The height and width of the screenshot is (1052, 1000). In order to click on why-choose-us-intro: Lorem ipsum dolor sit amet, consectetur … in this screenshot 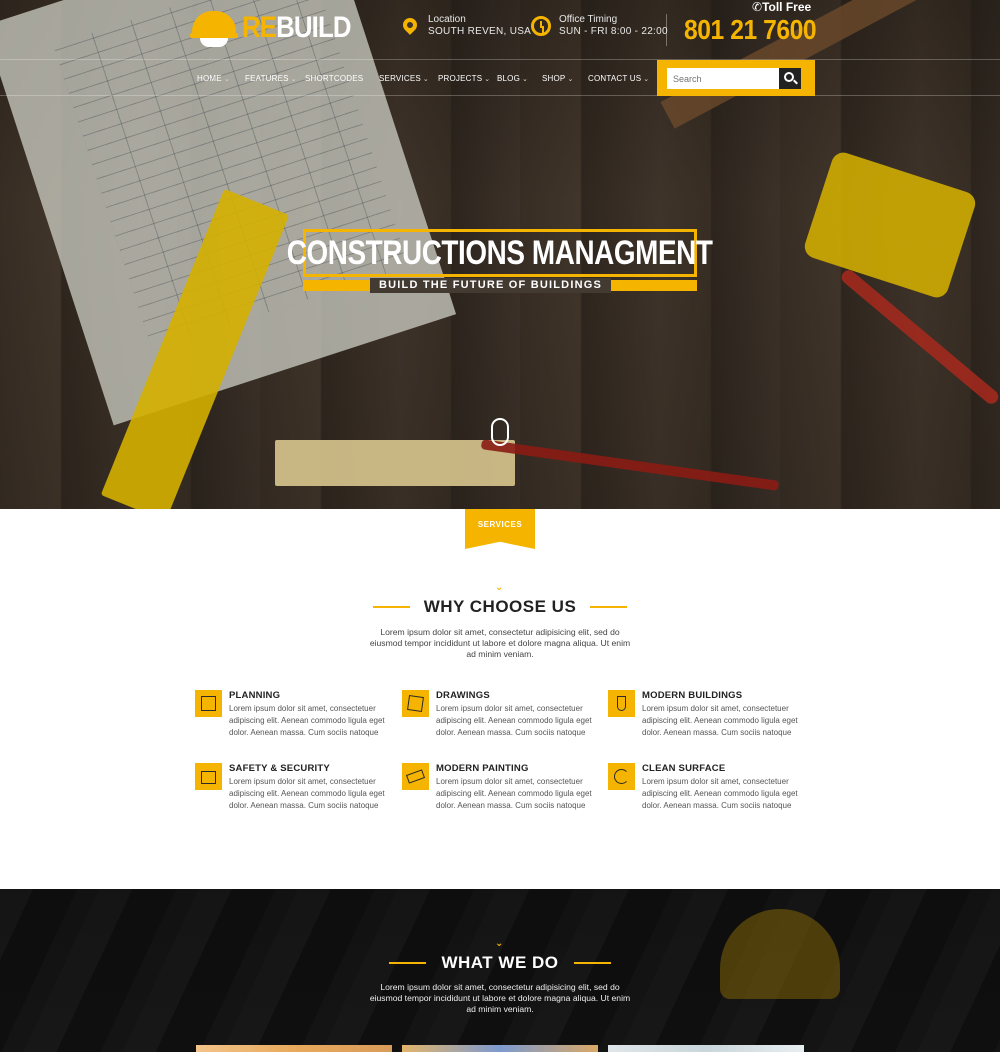, I will do `click(500, 643)`.